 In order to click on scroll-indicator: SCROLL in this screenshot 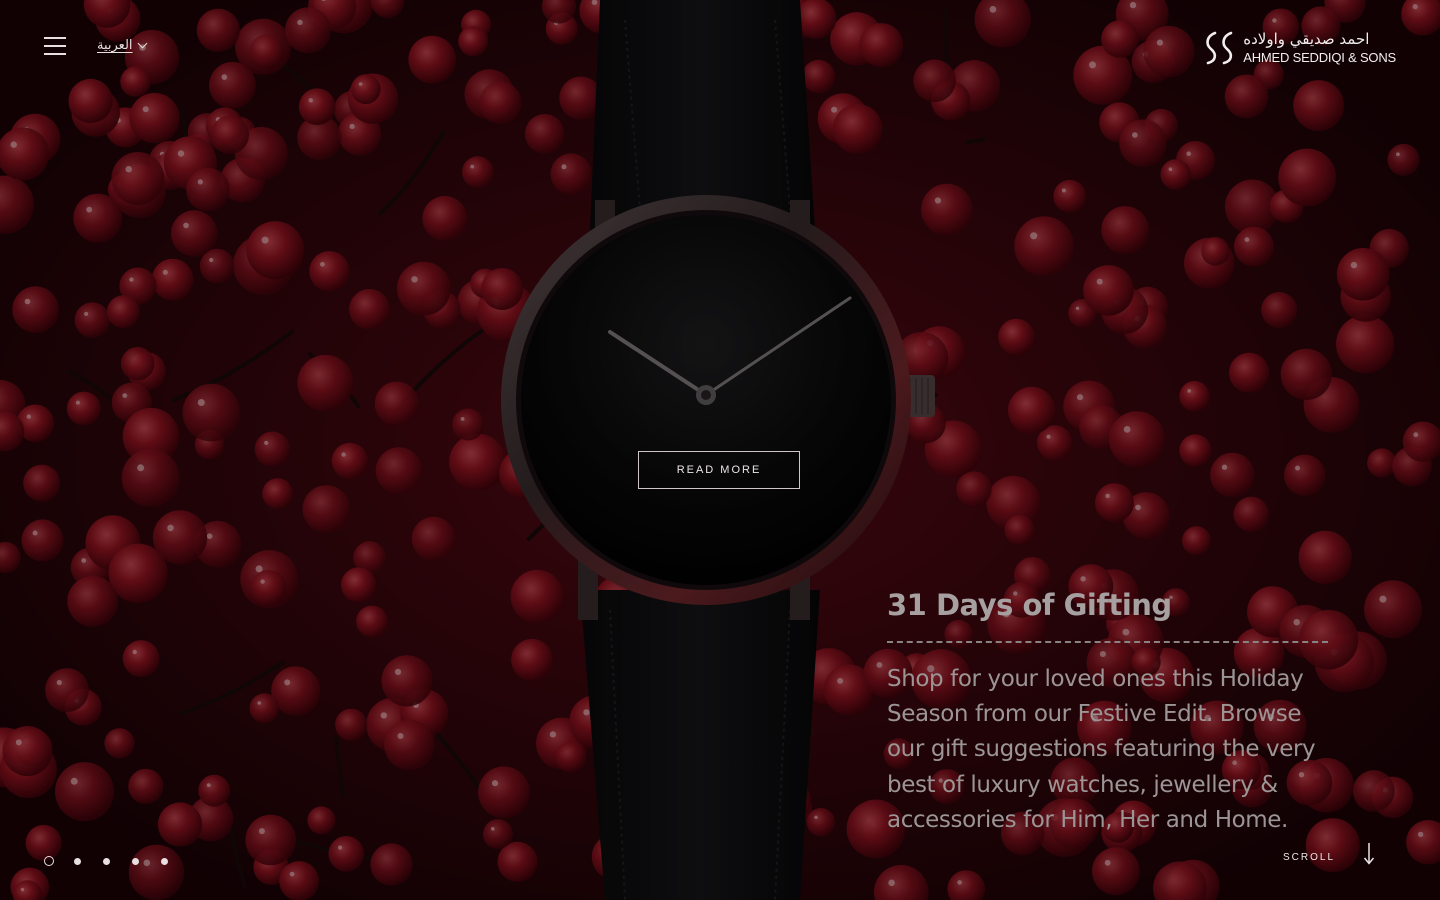, I will do `click(1329, 854)`.